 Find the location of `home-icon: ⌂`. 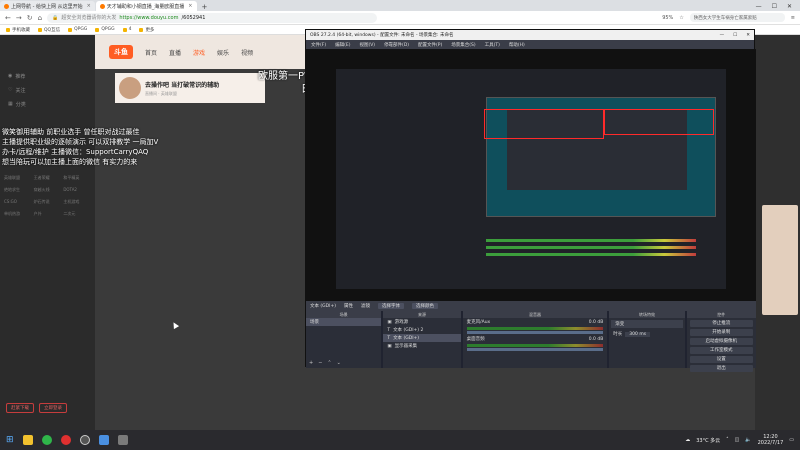

home-icon: ⌂ is located at coordinates (40, 18).